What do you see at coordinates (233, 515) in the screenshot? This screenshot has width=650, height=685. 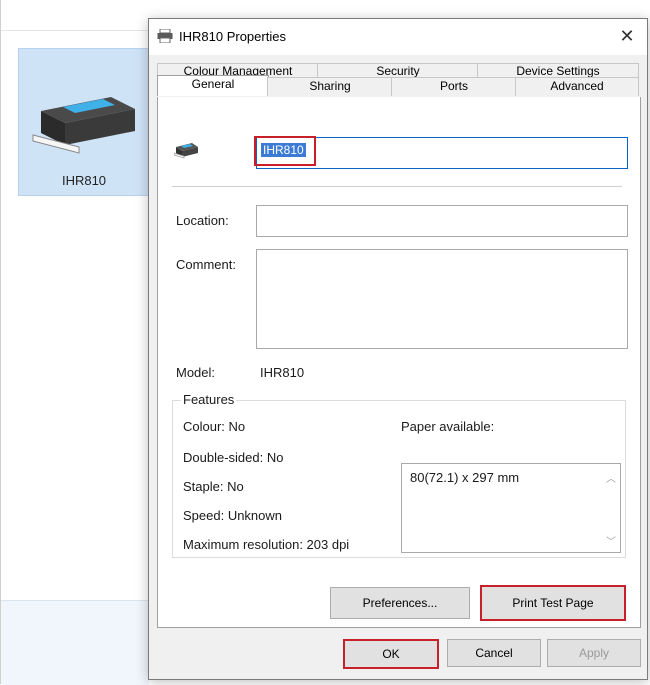 I see `feature-speed: Speed: Unknown` at bounding box center [233, 515].